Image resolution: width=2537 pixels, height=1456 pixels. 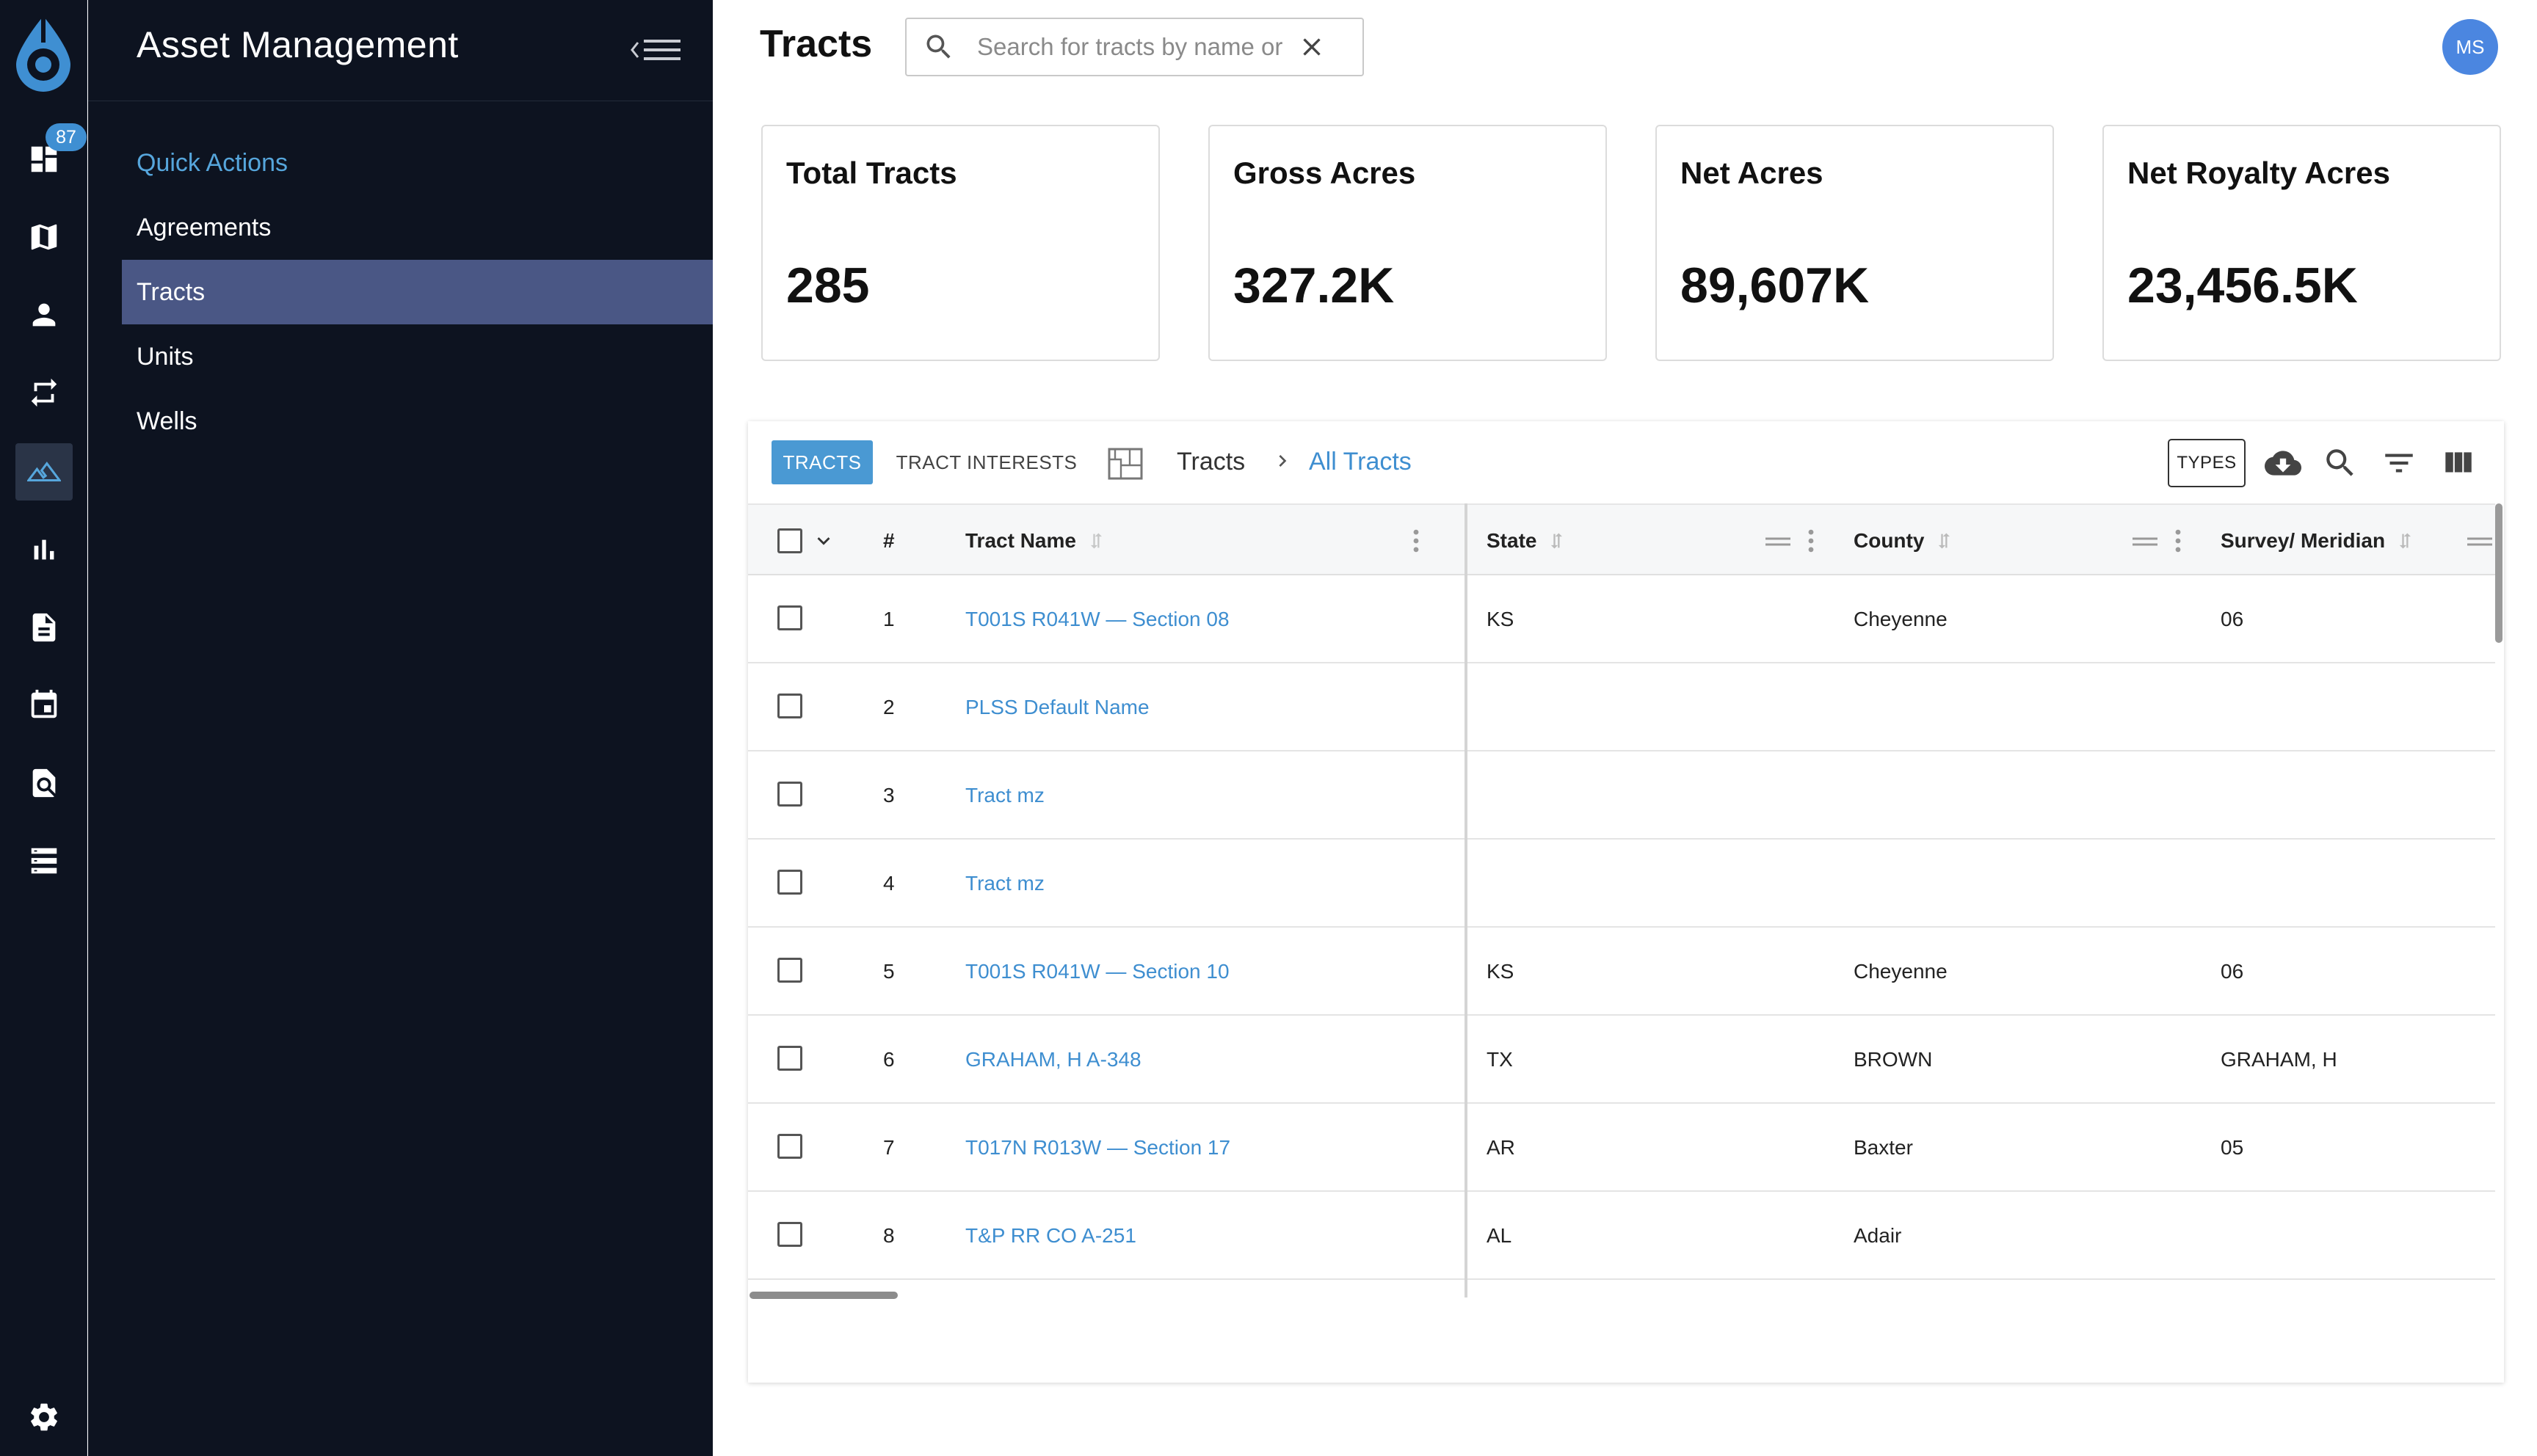 I want to click on column-header-tract-name: Tract Name, so click(x=1036, y=541).